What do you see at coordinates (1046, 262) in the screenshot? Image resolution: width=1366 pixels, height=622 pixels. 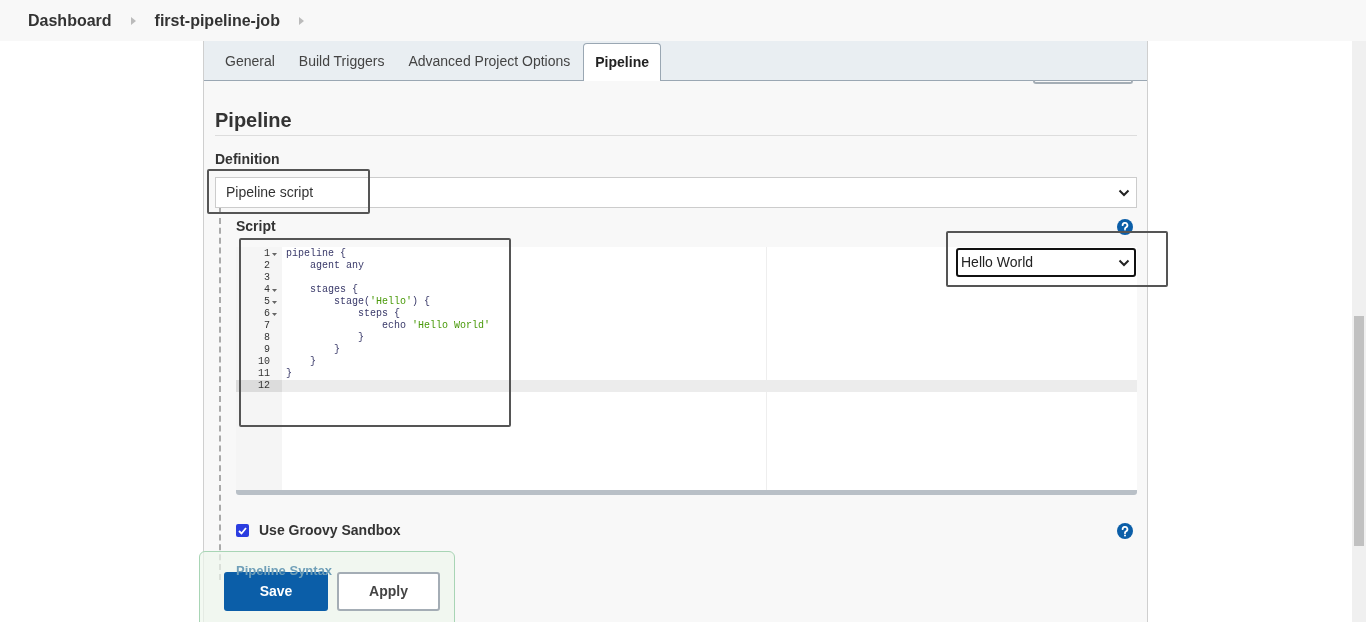 I see `sample-select: Hello World` at bounding box center [1046, 262].